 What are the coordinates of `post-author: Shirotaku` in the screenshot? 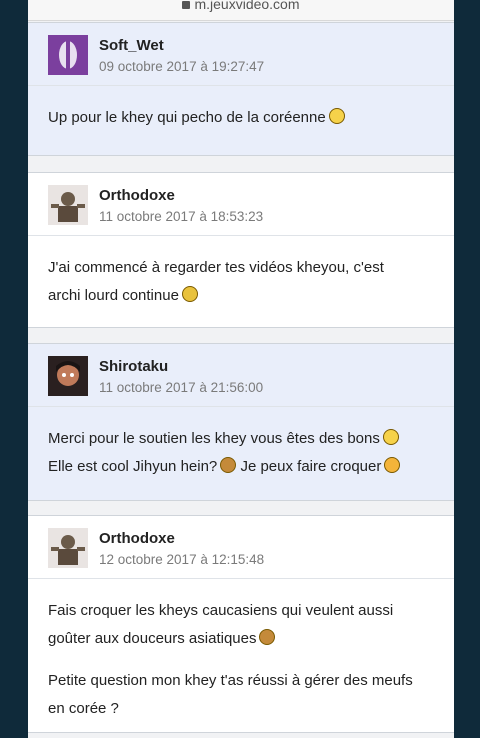 It's located at (133, 366).